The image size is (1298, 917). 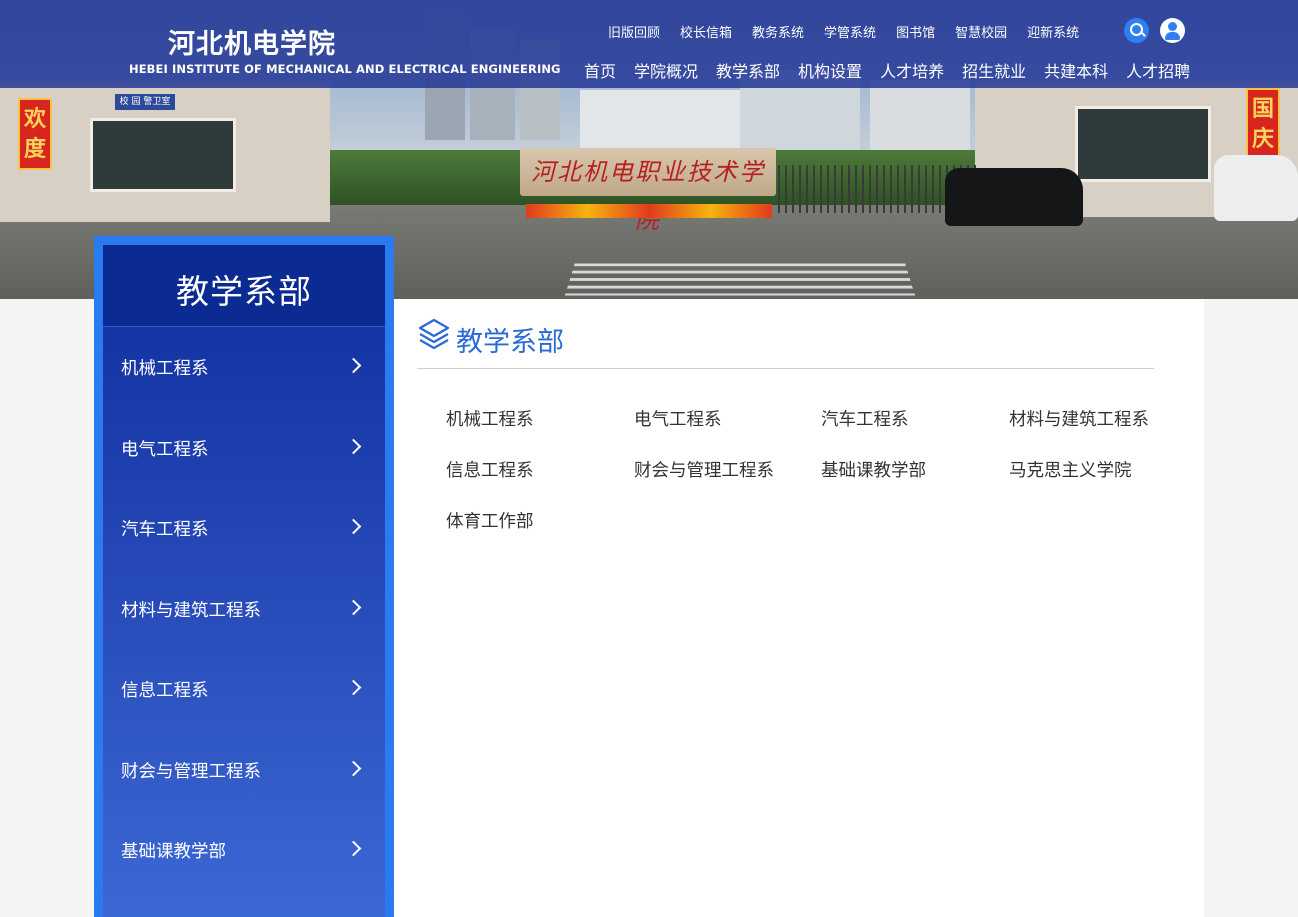 I want to click on sidebar-title: 教学系部, so click(x=244, y=286).